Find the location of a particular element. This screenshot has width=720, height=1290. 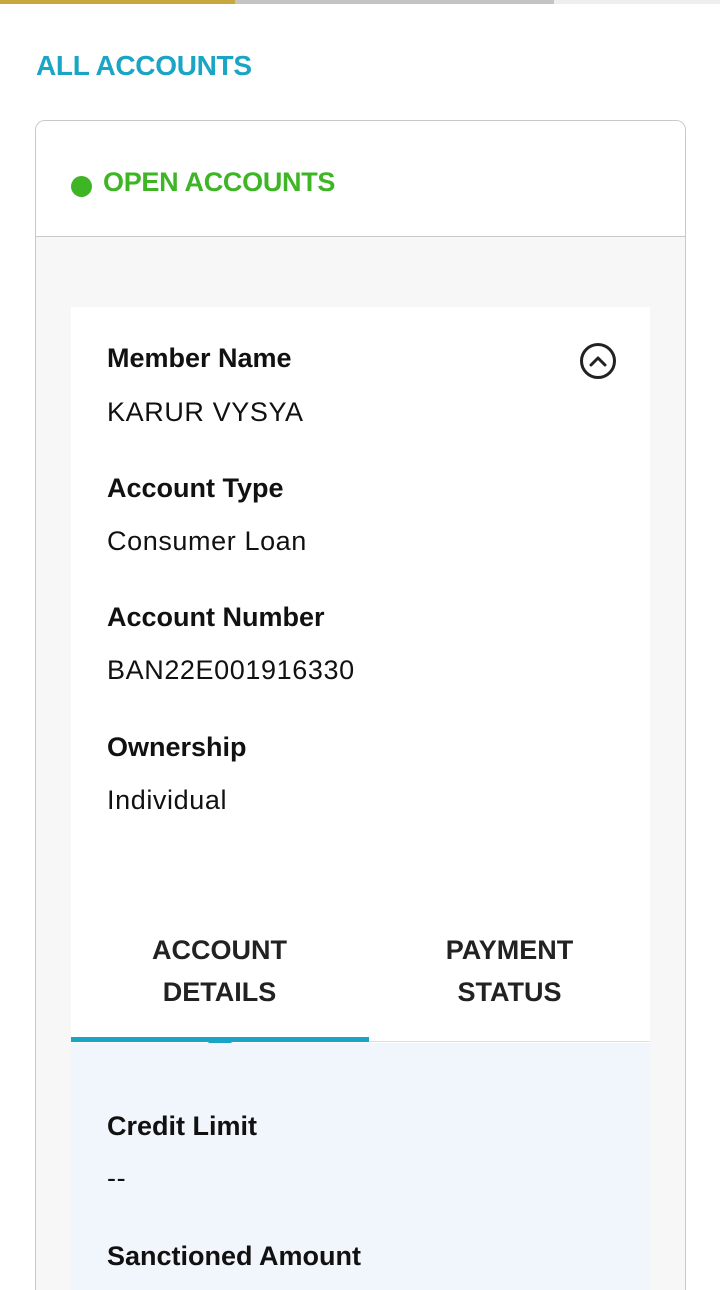

member-name-value: KARUR VYSYA is located at coordinates (205, 412).